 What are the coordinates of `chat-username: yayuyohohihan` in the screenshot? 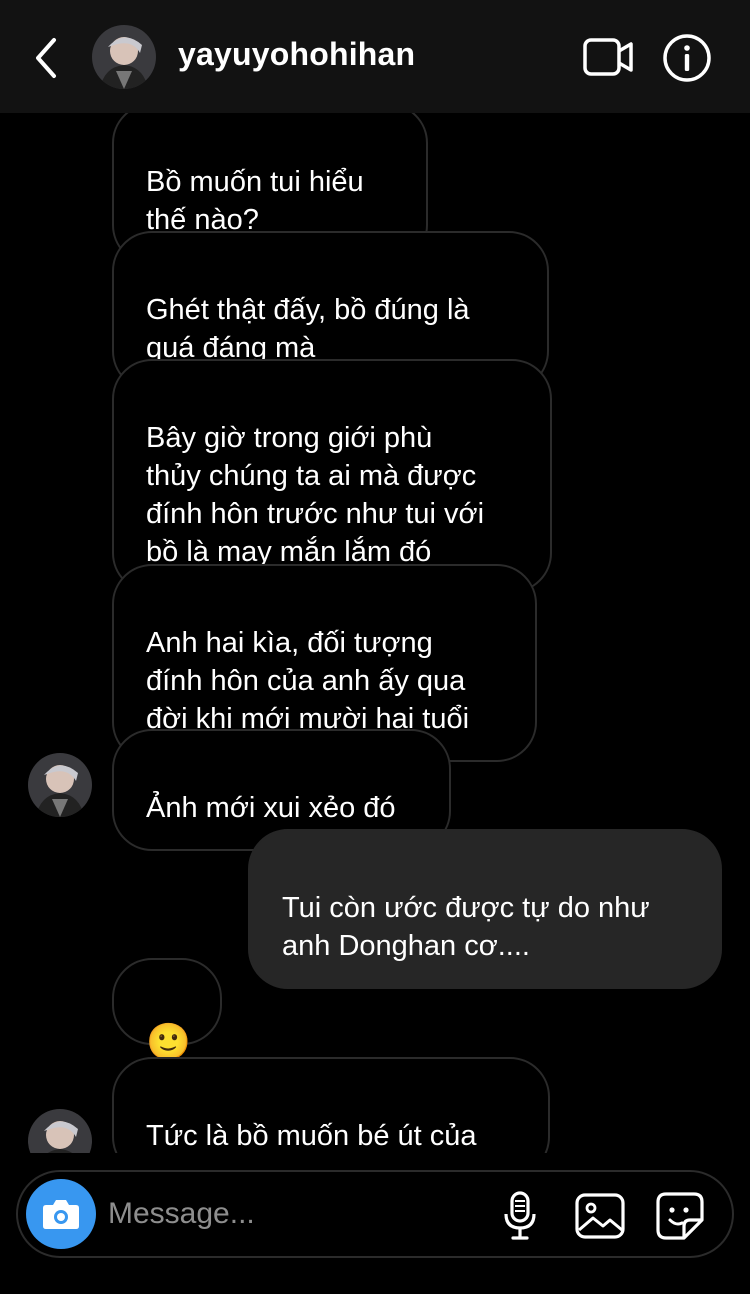 It's located at (296, 54).